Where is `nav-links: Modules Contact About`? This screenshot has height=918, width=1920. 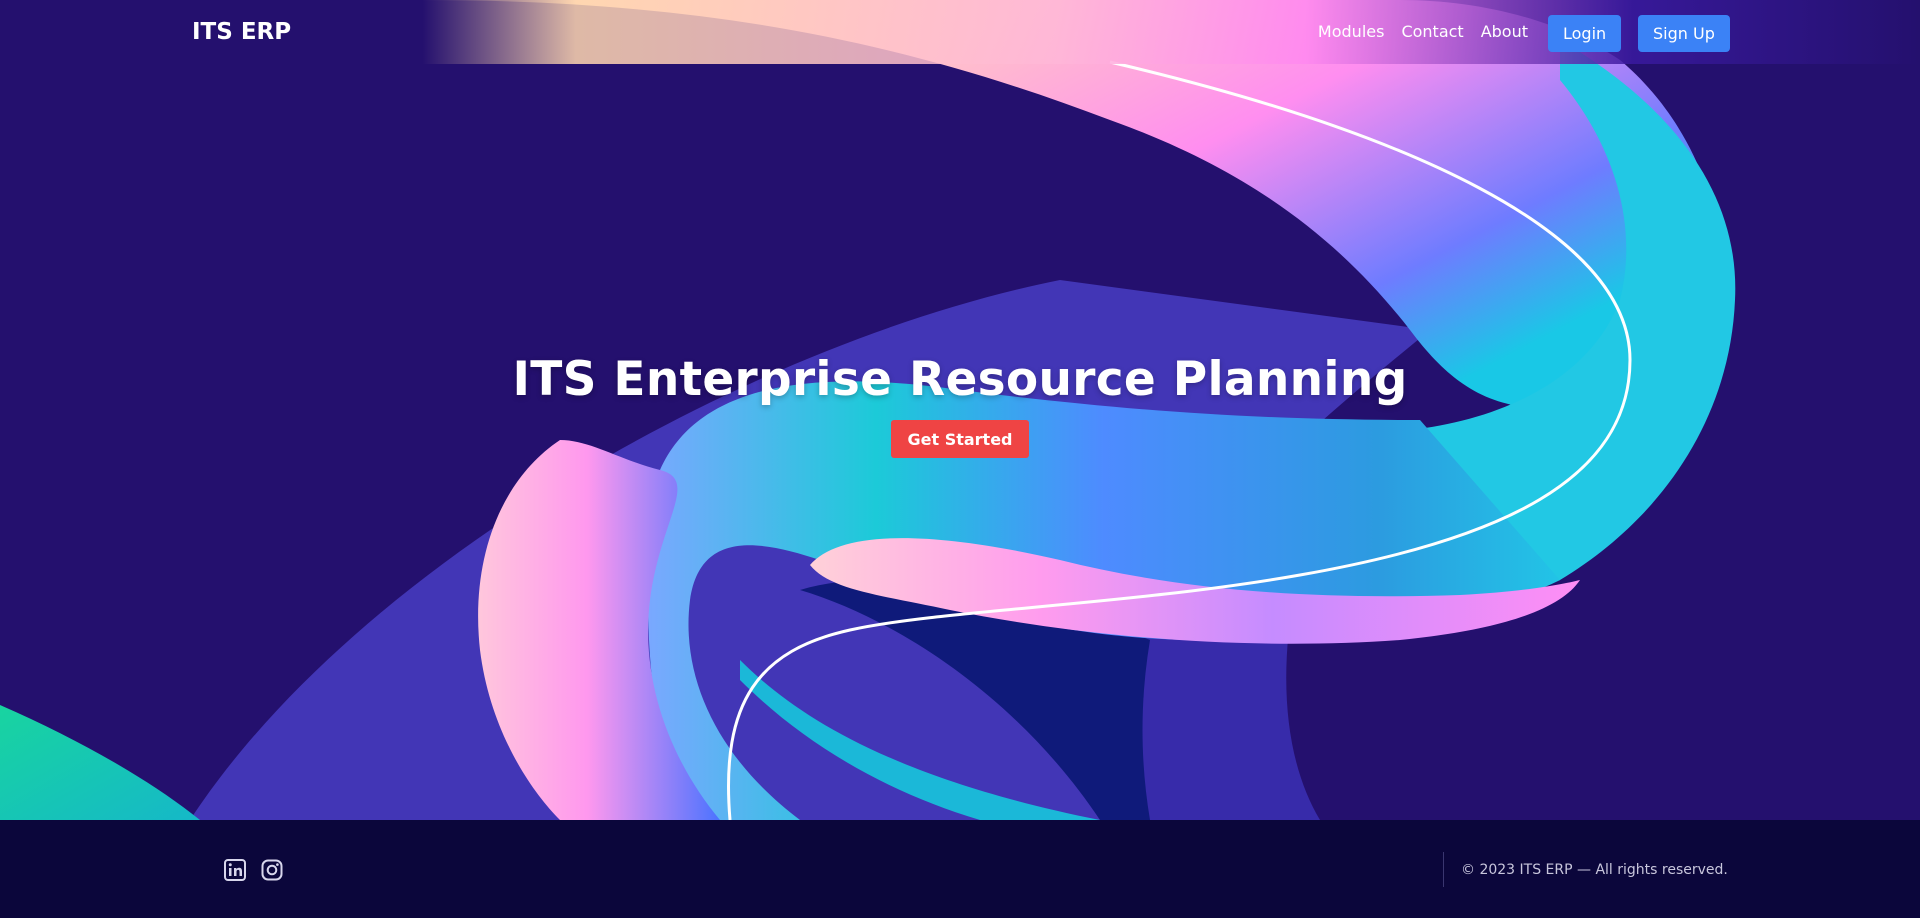
nav-links: Modules Contact About is located at coordinates (1423, 31).